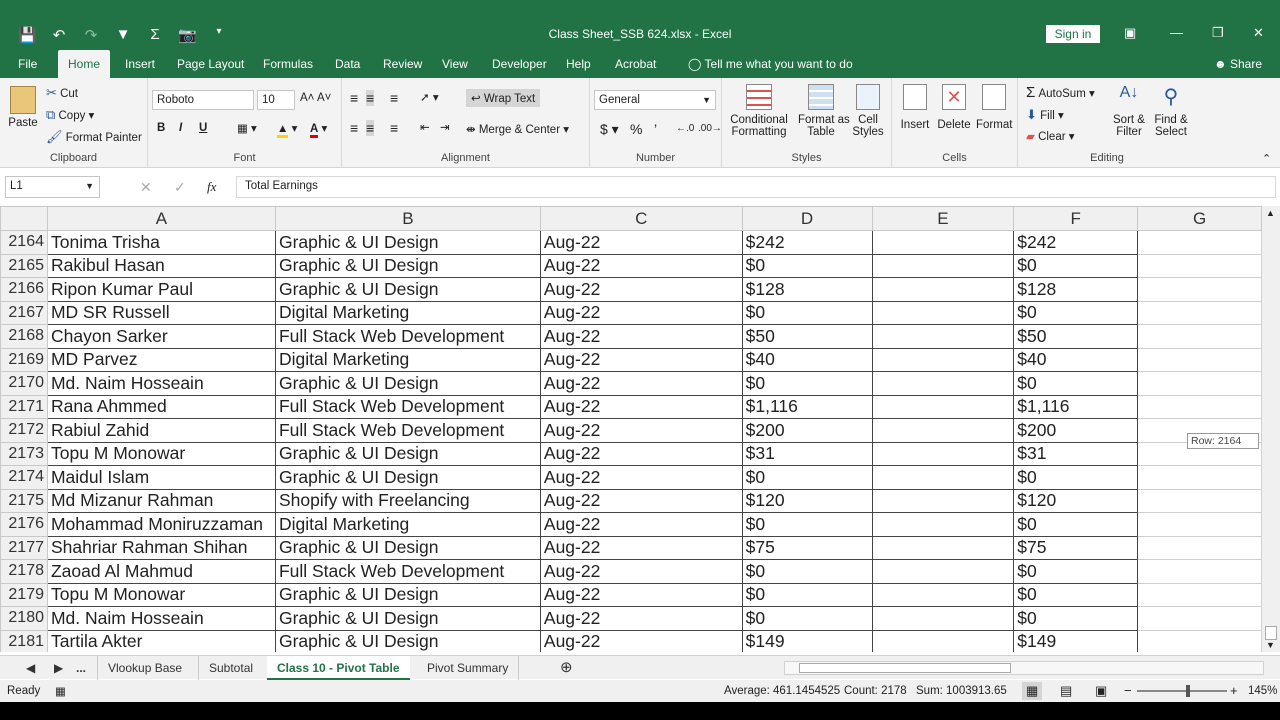 This screenshot has height=720, width=1280. What do you see at coordinates (24, 547) in the screenshot?
I see `row-header: 2177` at bounding box center [24, 547].